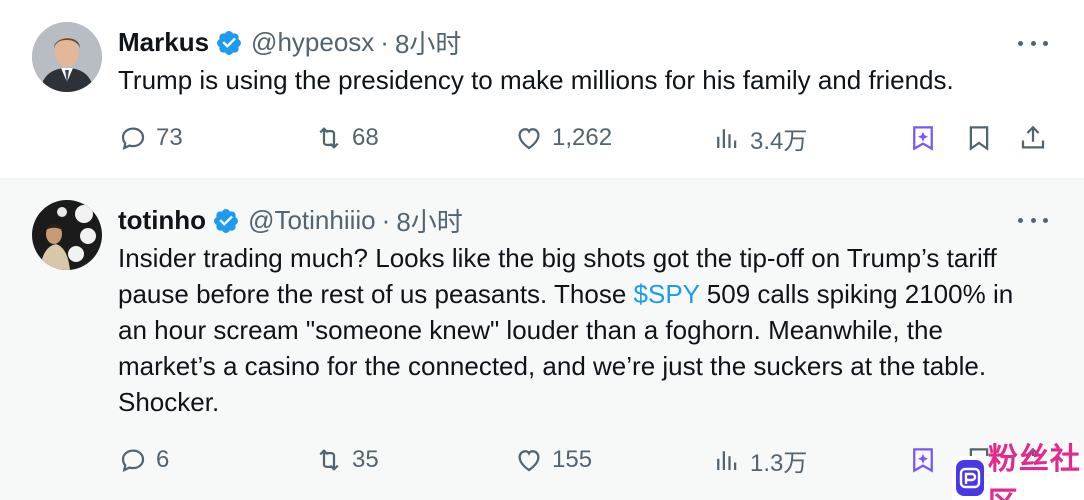 The image size is (1084, 500). What do you see at coordinates (1034, 471) in the screenshot?
I see `watermark-text: 粉丝社区` at bounding box center [1034, 471].